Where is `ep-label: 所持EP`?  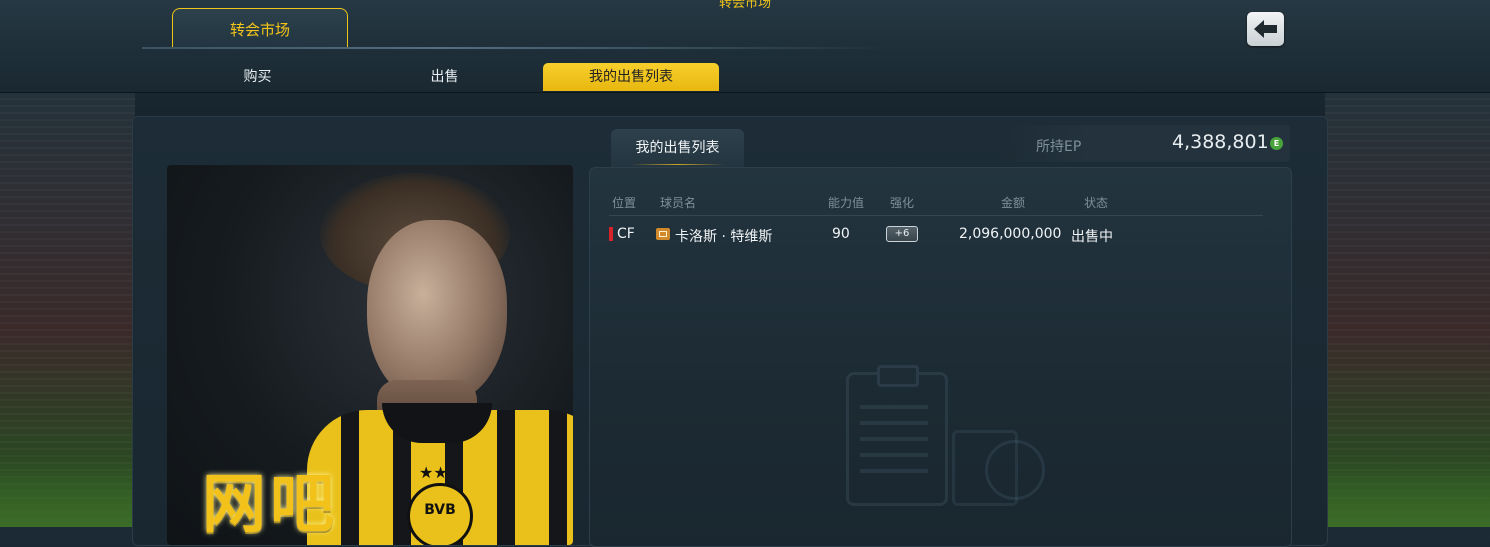 ep-label: 所持EP is located at coordinates (1059, 147).